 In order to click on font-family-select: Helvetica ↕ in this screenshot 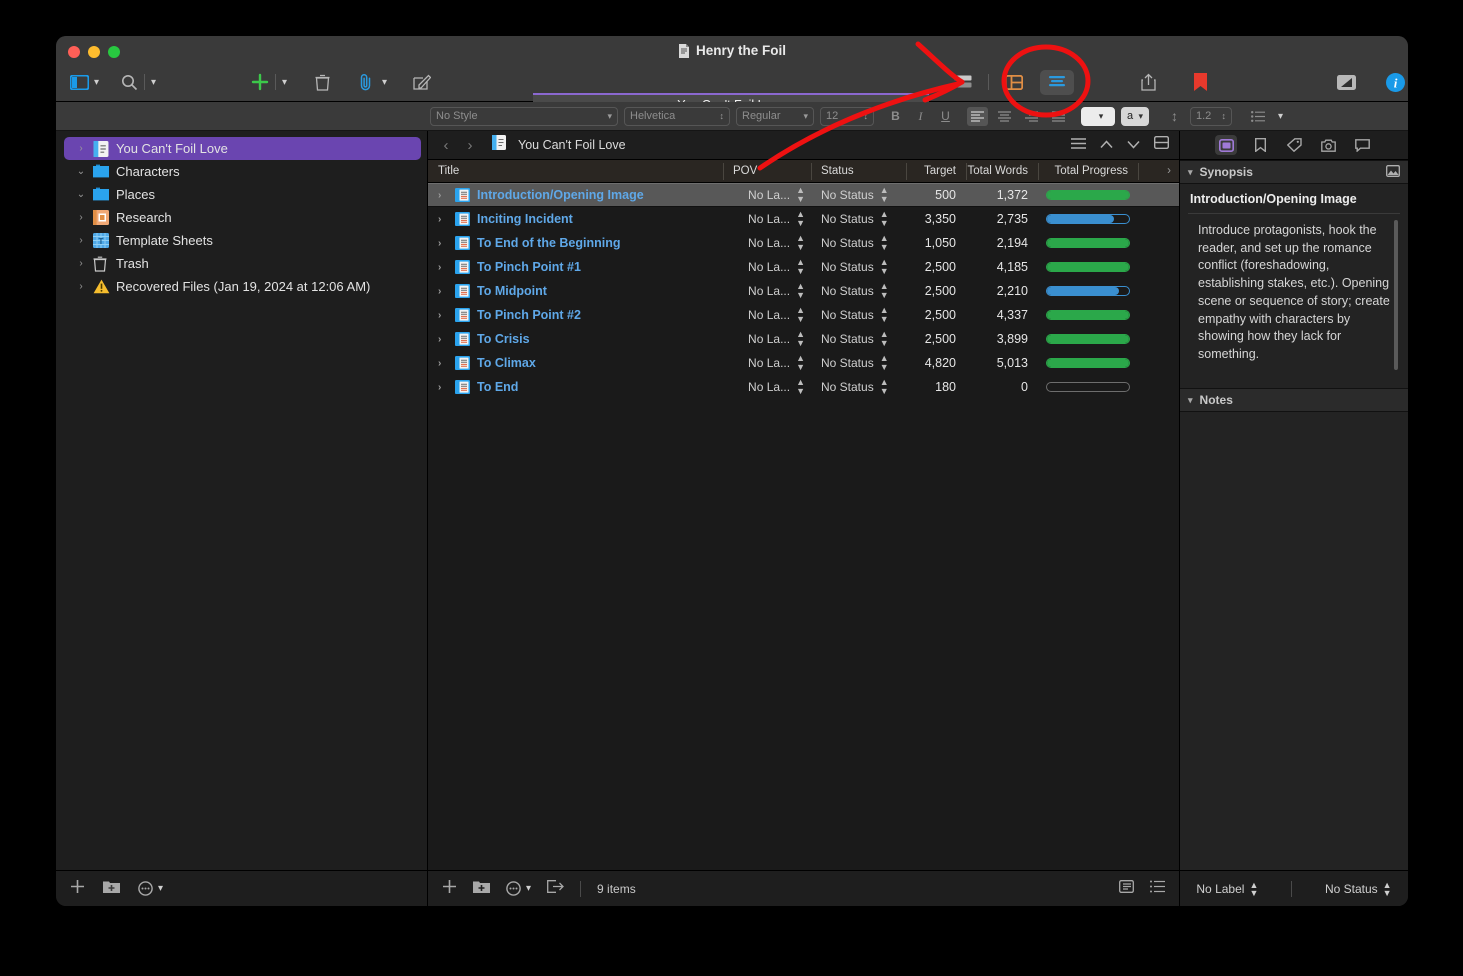, I will do `click(677, 116)`.